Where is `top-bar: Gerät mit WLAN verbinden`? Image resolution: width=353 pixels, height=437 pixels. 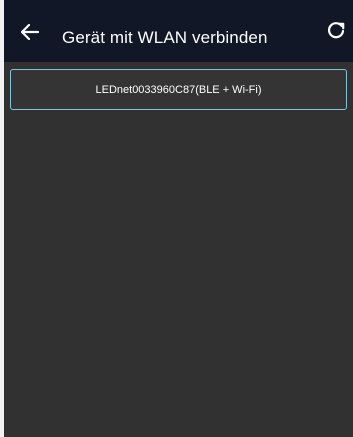
top-bar: Gerät mit WLAN verbinden is located at coordinates (178, 31).